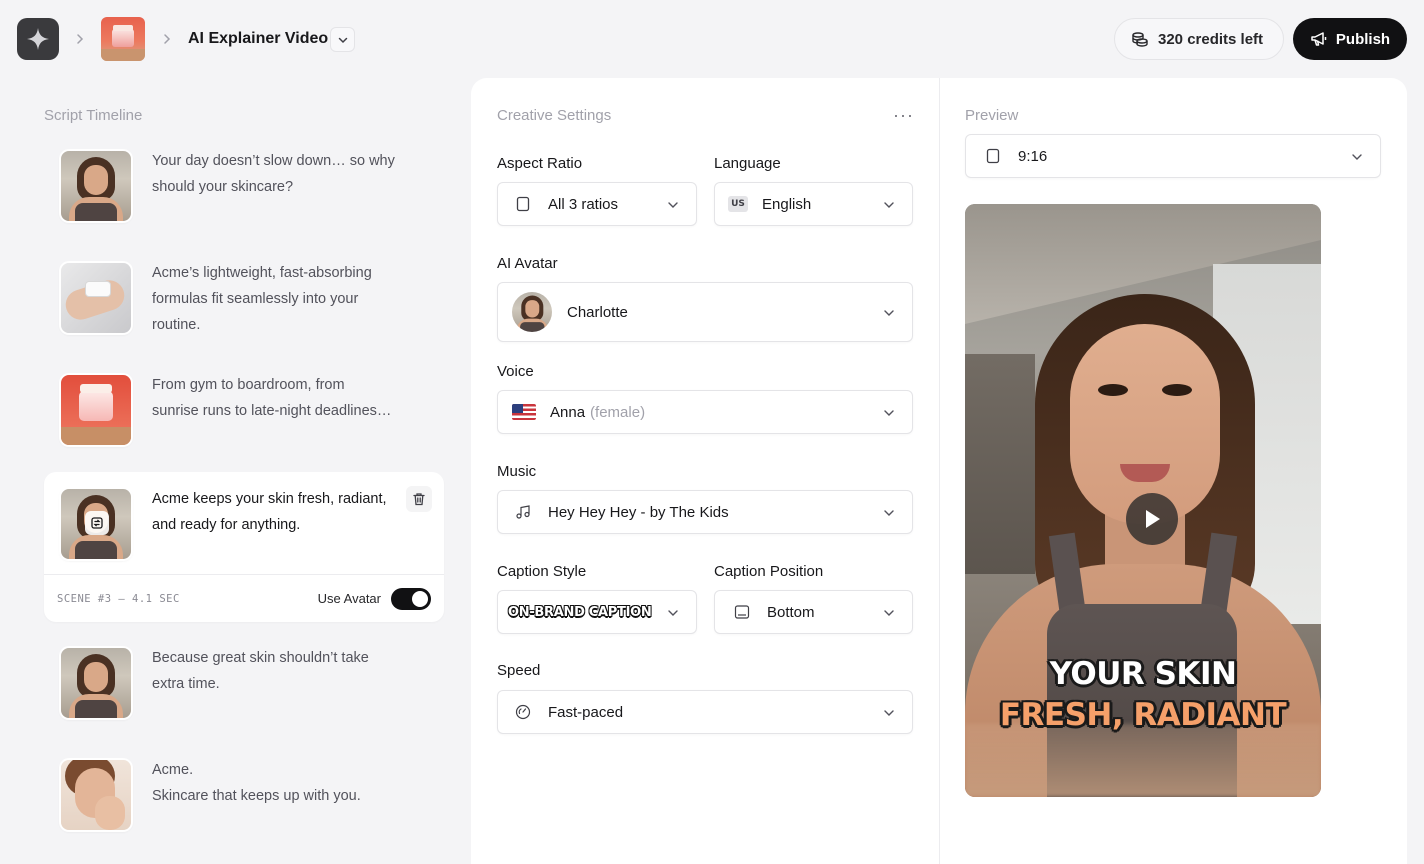  I want to click on credits-button: 320 credits left, so click(1199, 39).